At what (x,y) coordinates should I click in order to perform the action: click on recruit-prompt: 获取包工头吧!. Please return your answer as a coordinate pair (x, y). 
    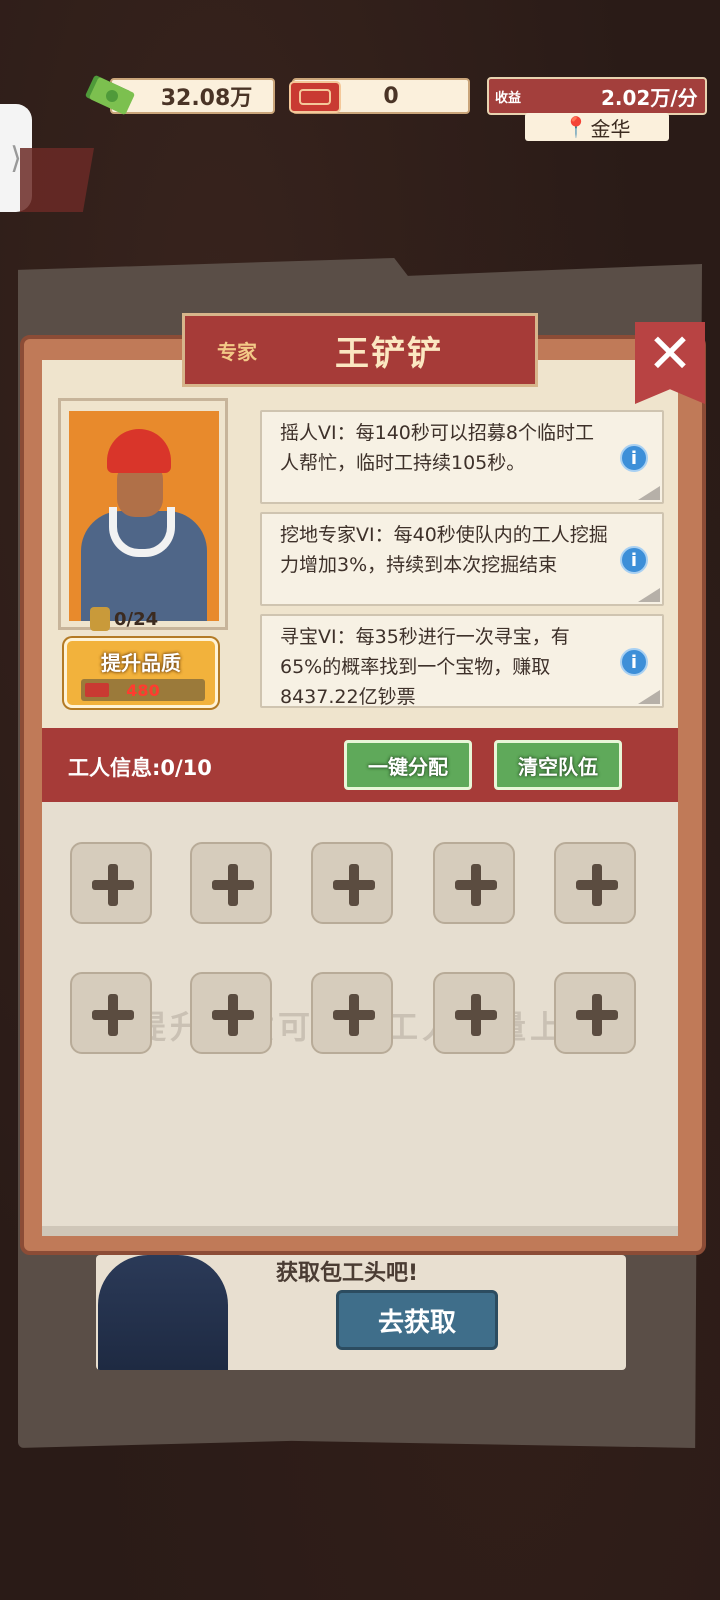
    Looking at the image, I should click on (347, 1273).